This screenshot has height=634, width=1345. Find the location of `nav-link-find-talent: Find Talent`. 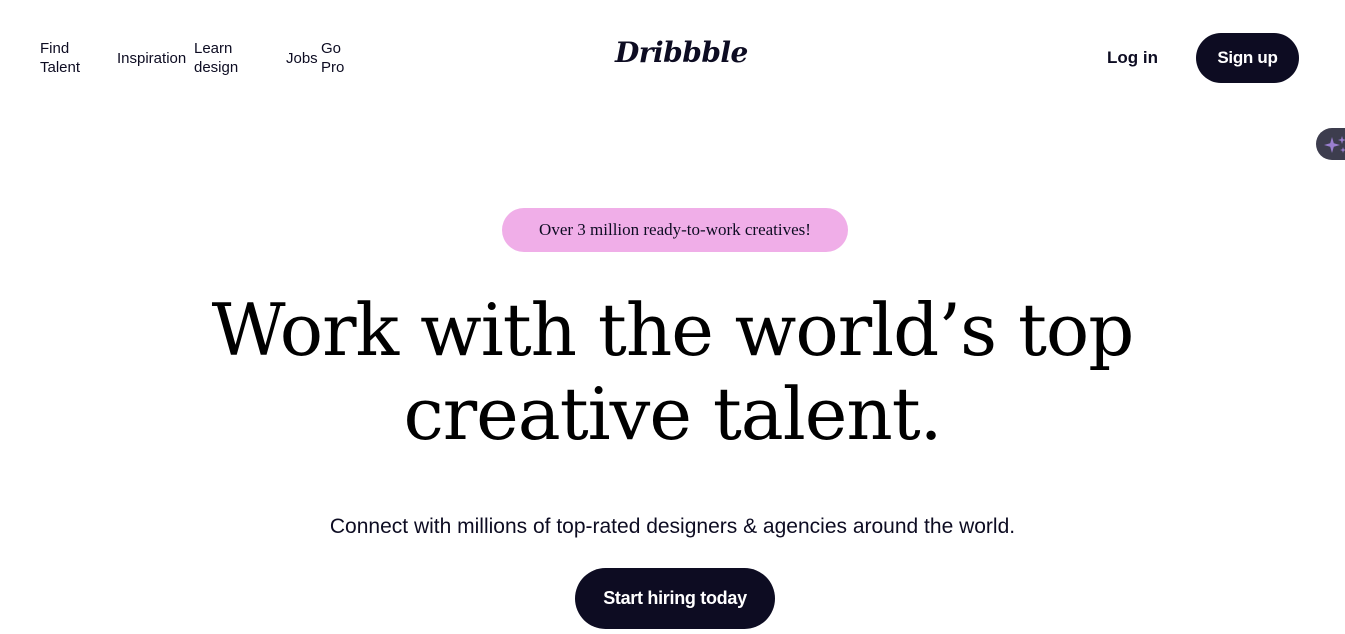

nav-link-find-talent: Find Talent is located at coordinates (70, 58).